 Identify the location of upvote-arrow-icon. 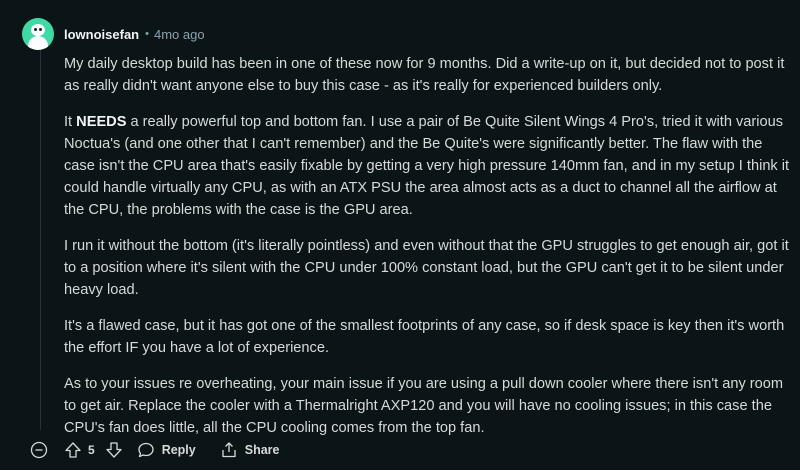
(73, 450).